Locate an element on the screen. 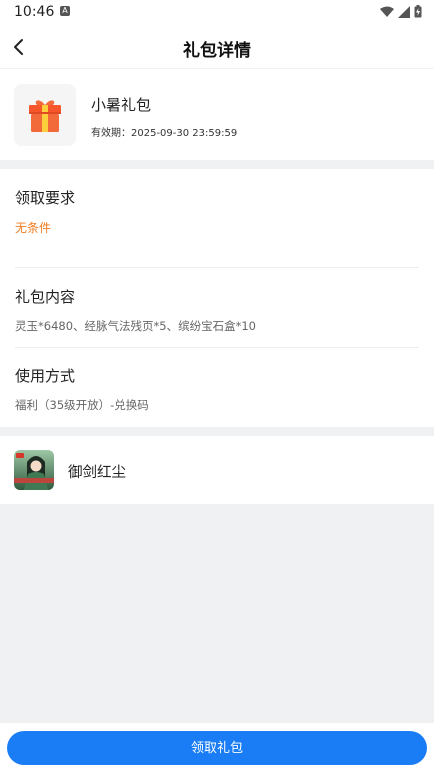 The image size is (434, 771). page-title: 礼包详情 is located at coordinates (217, 51).